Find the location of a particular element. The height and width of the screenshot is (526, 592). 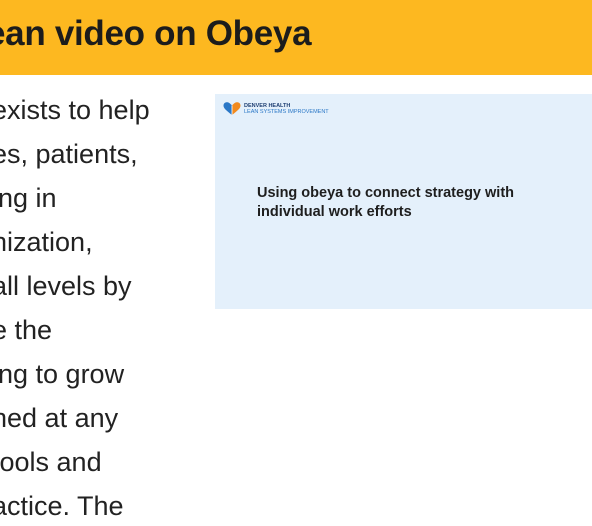

body-text-line: e the is located at coordinates (26, 330).